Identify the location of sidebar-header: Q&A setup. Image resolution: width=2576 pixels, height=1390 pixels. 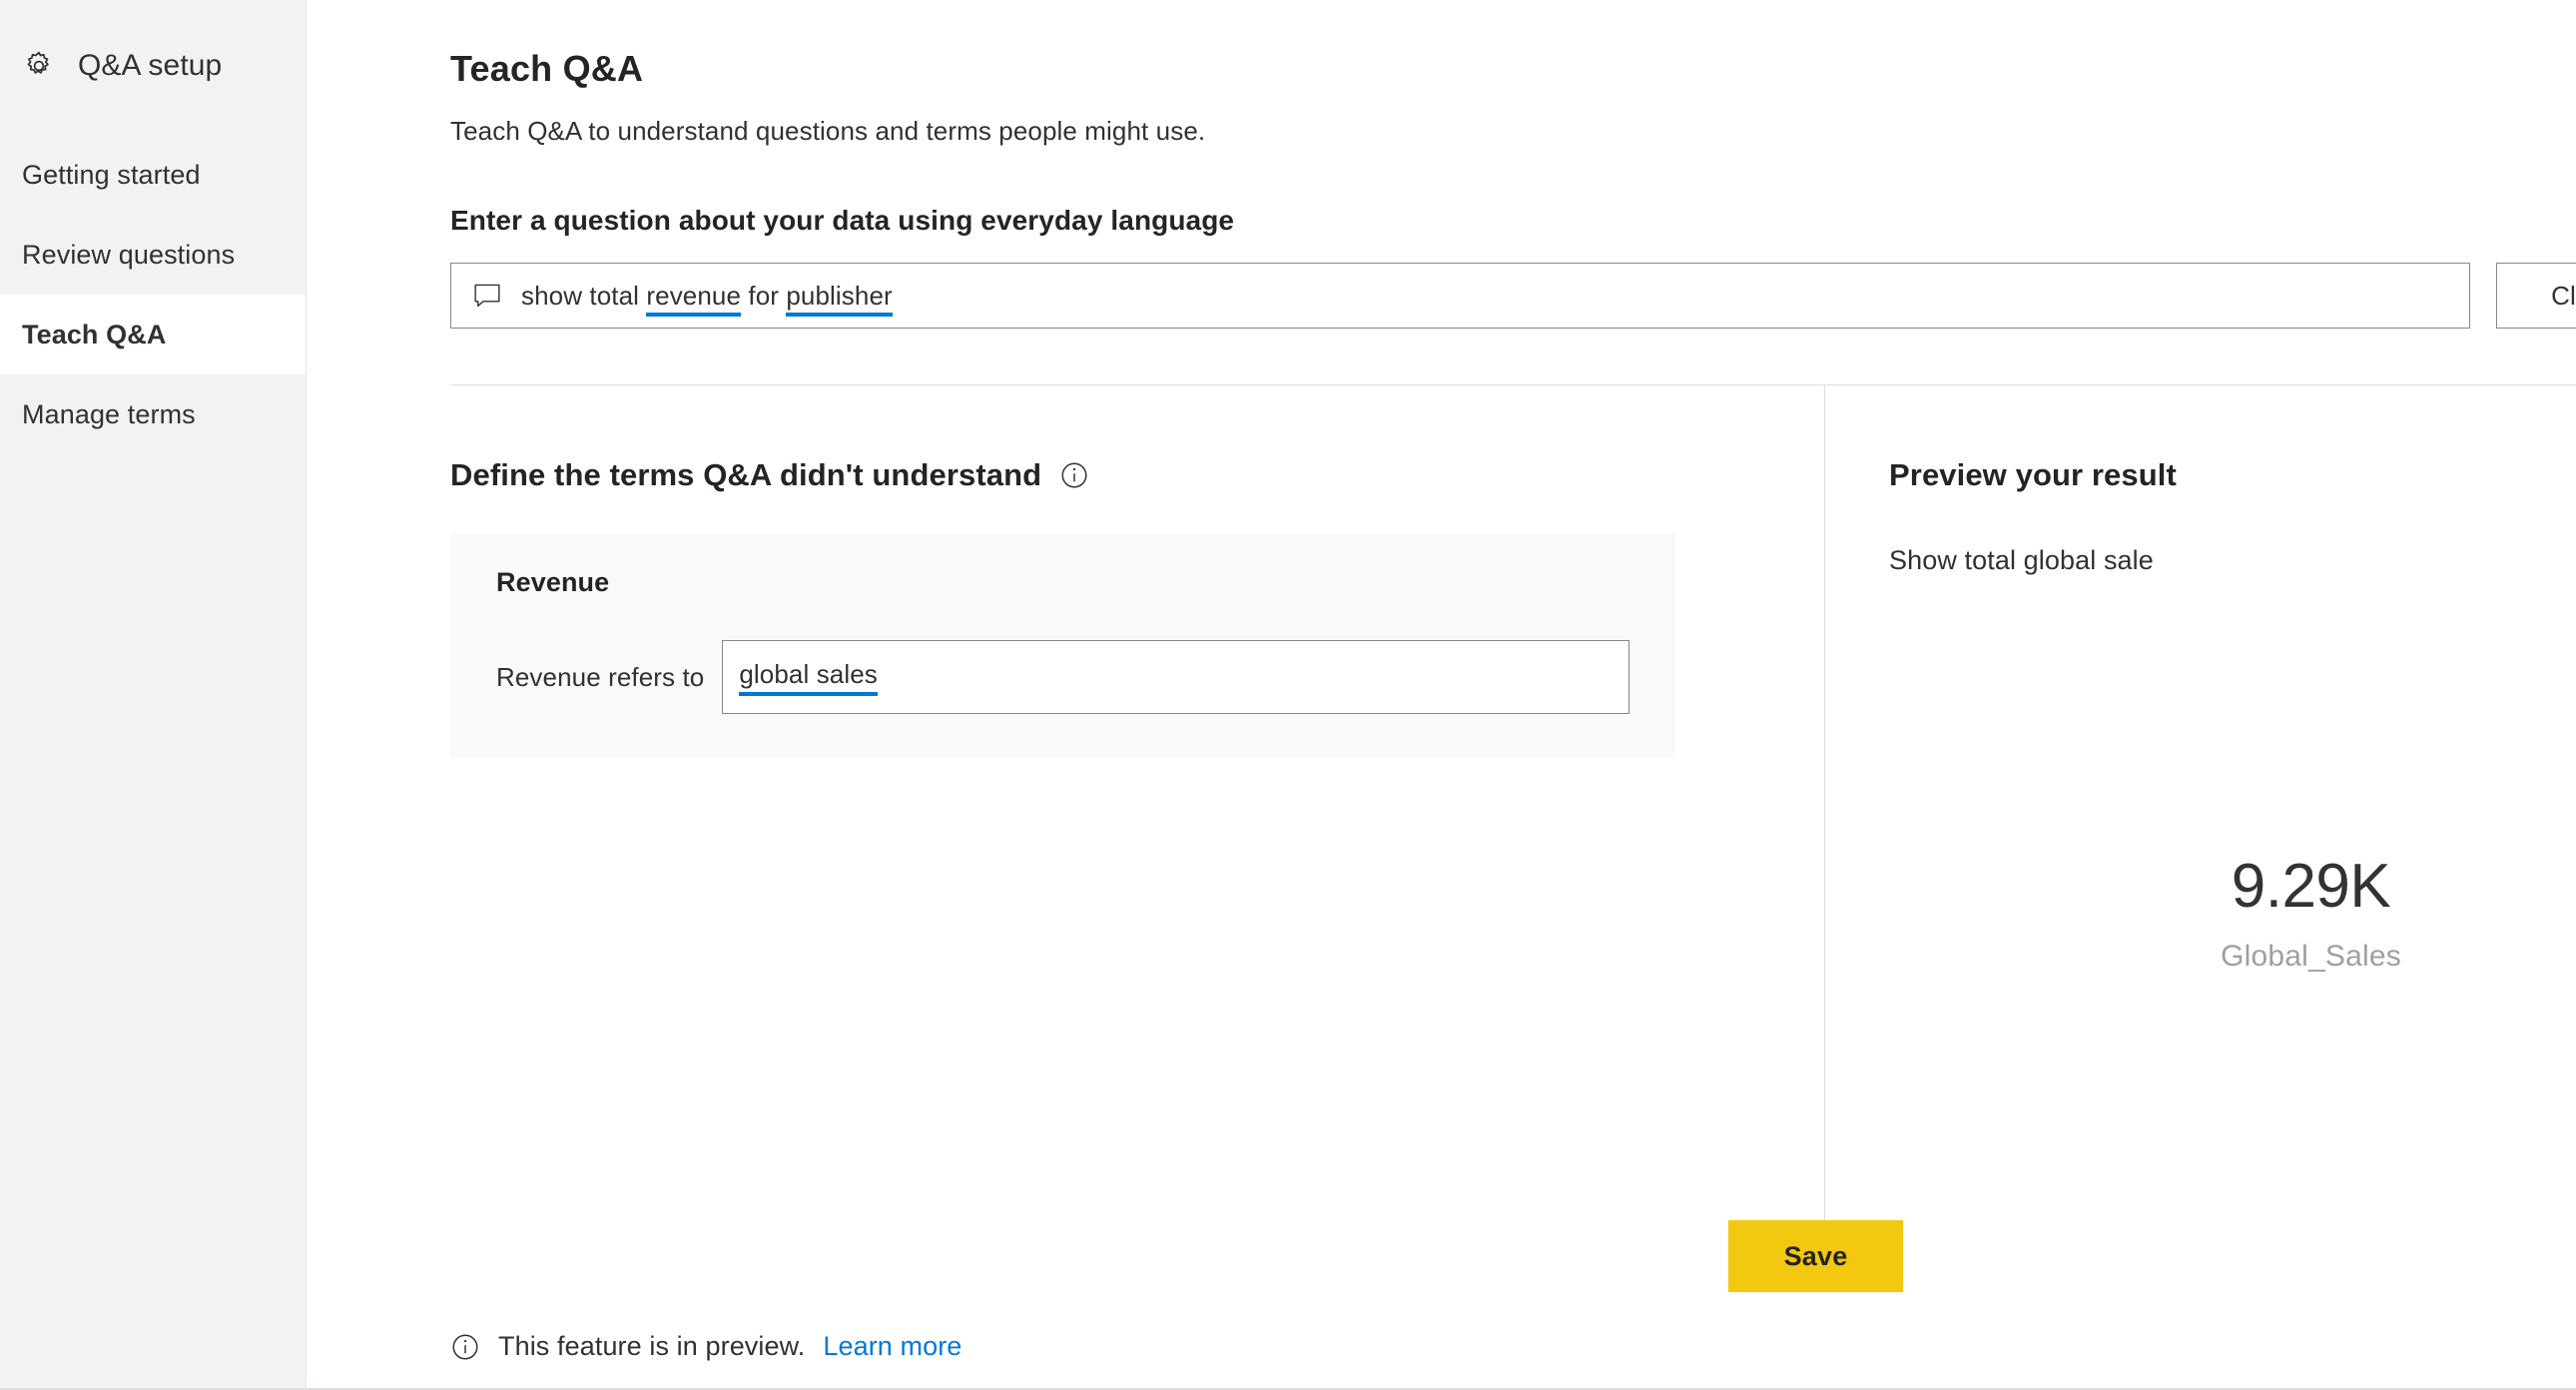
(153, 66).